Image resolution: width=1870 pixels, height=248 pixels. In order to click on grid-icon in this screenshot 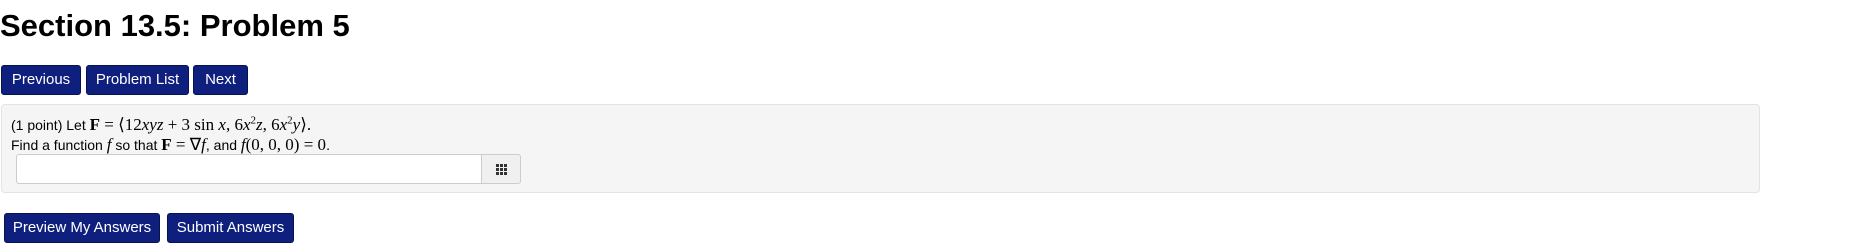, I will do `click(501, 169)`.